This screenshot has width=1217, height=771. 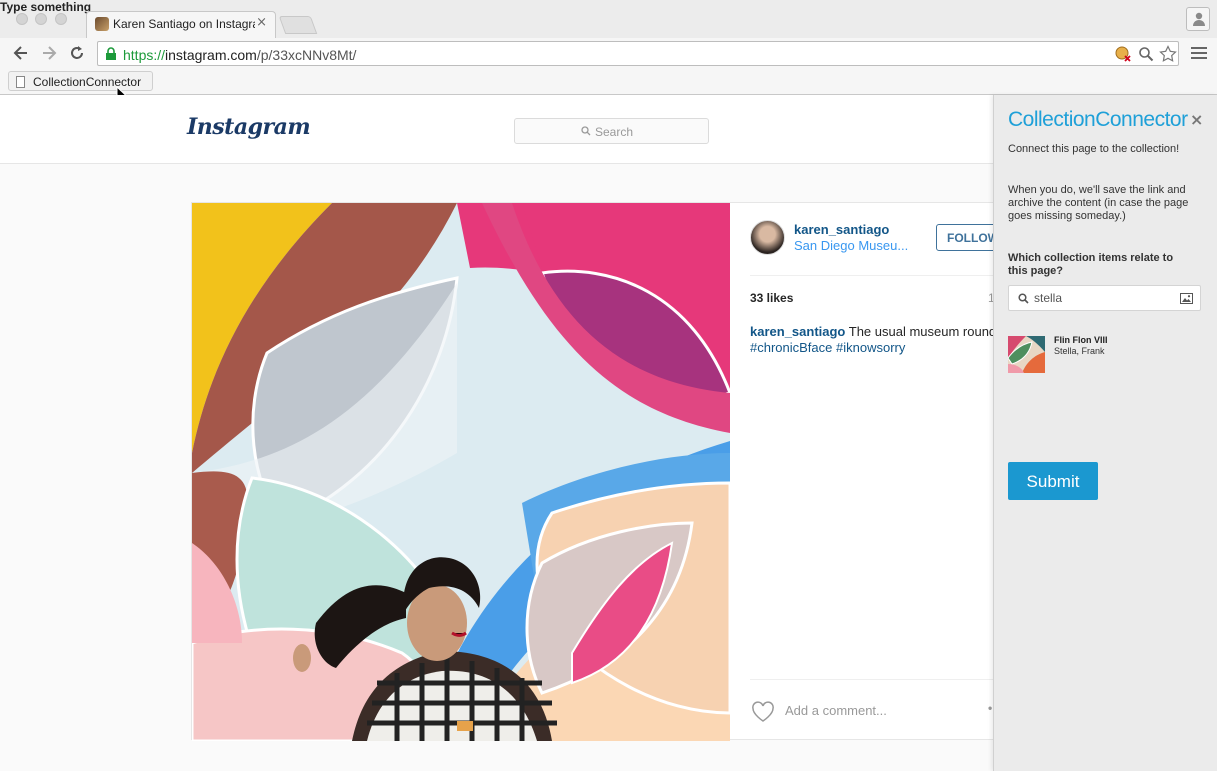 I want to click on url-host: instagram.com, so click(x=211, y=55).